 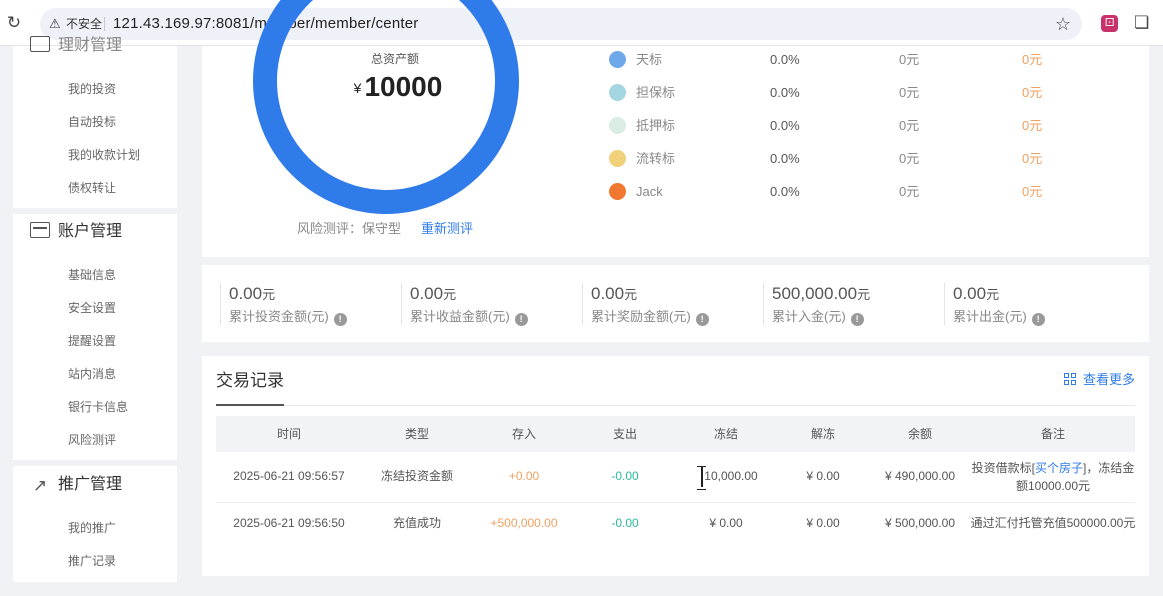 What do you see at coordinates (1059, 468) in the screenshot?
I see `loan-link: 买个房子` at bounding box center [1059, 468].